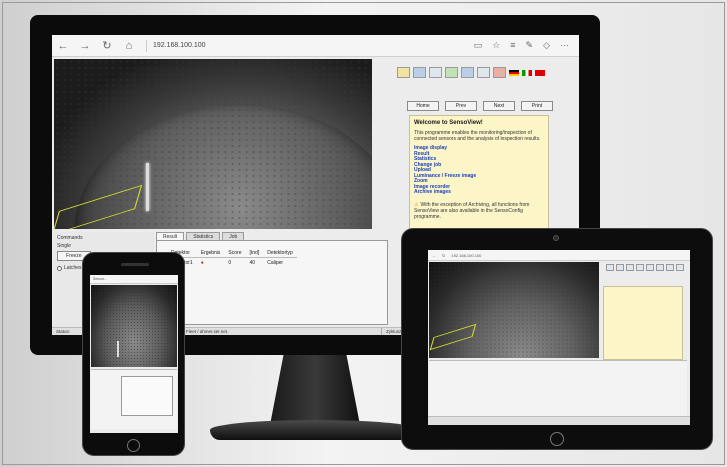 This screenshot has width=727, height=467. I want to click on tablet-status-bar, so click(559, 420).